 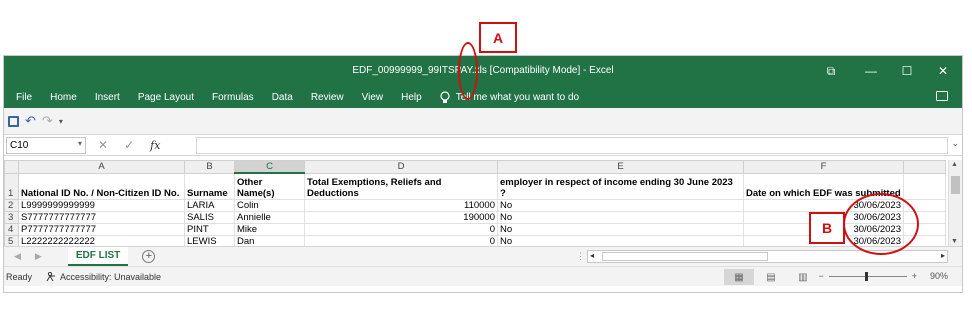 I want to click on chevron-down-icon: ▾, so click(x=79, y=143).